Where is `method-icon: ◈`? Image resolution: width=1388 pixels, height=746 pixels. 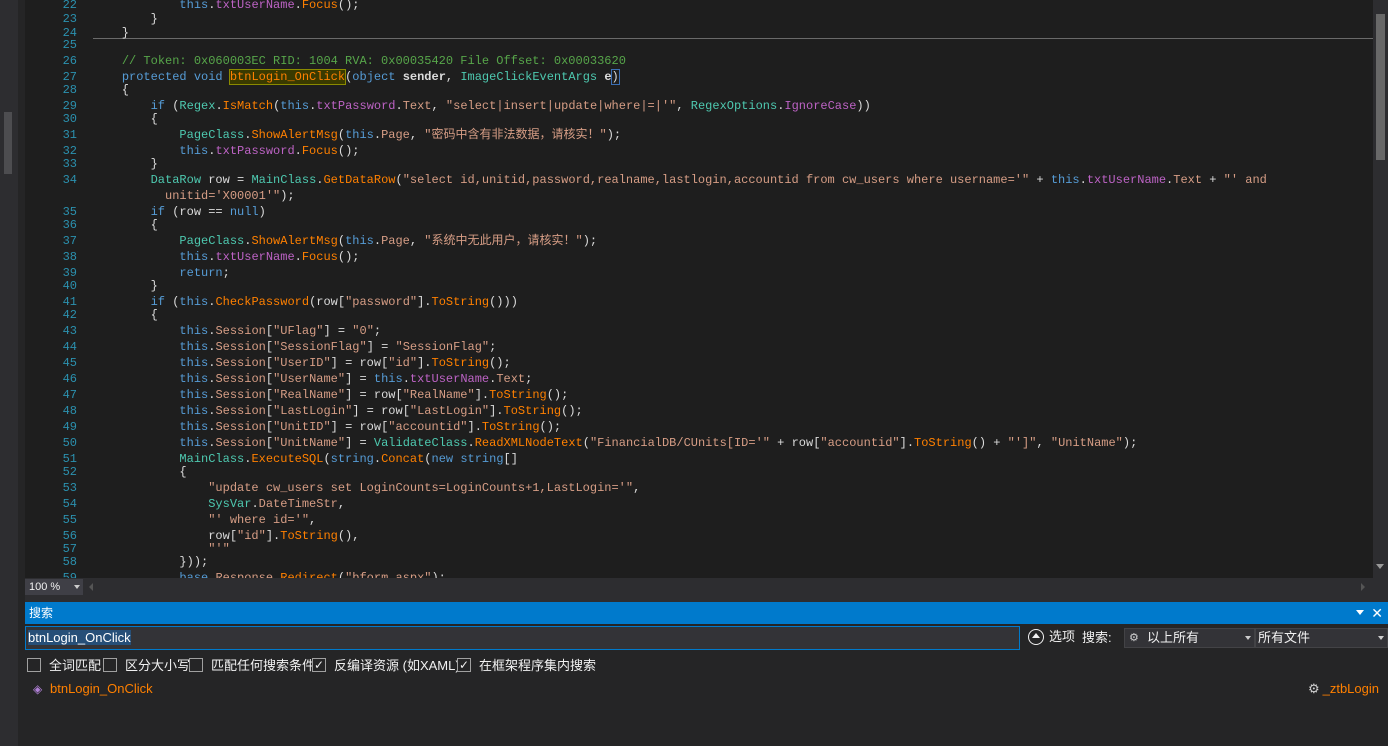
method-icon: ◈ is located at coordinates (38, 689).